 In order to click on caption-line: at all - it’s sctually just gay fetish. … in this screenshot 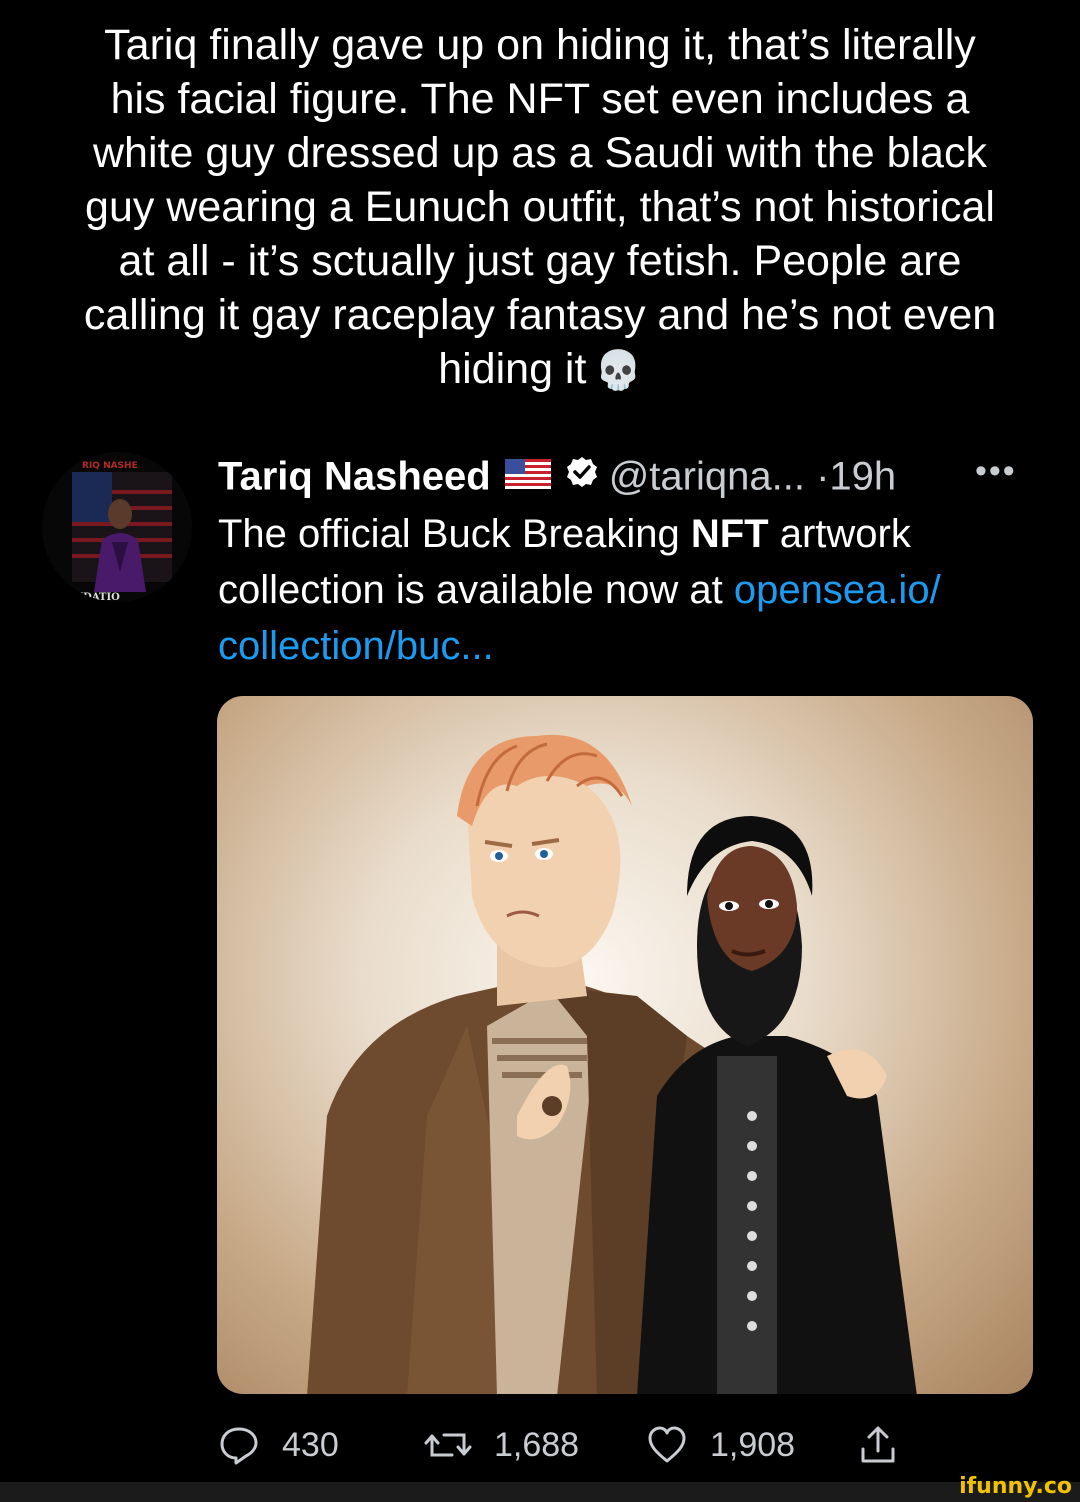, I will do `click(540, 261)`.